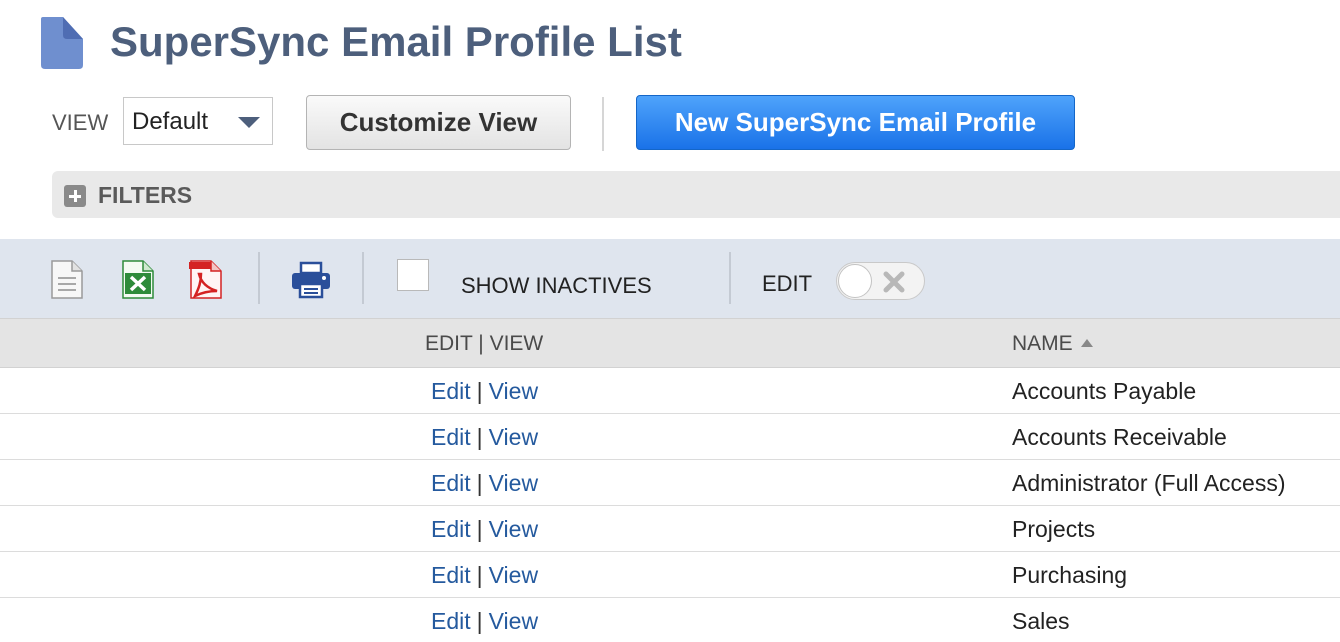 This screenshot has height=642, width=1340. What do you see at coordinates (670, 529) in the screenshot?
I see `table-row: Edit | View Projects` at bounding box center [670, 529].